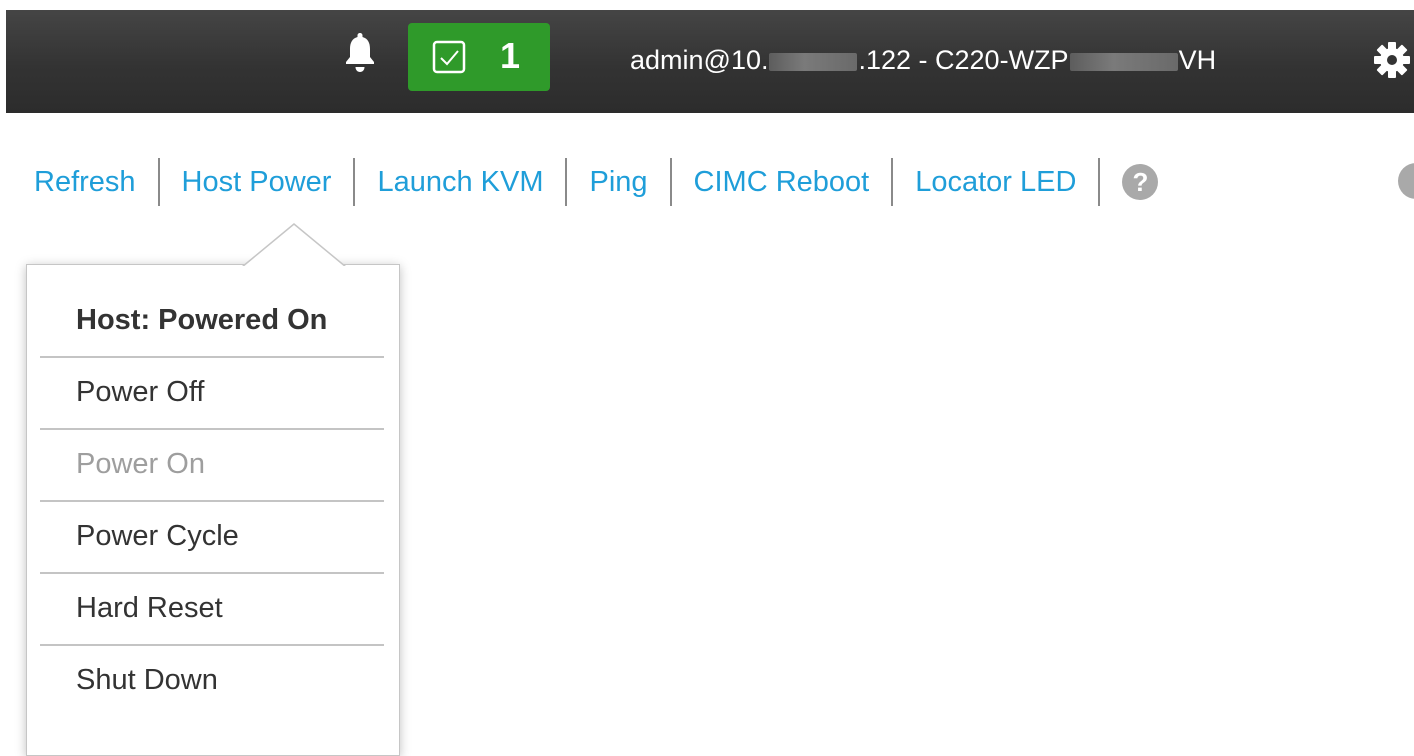  Describe the element at coordinates (995, 182) in the screenshot. I see `locator-led-link: Locator LED` at that location.